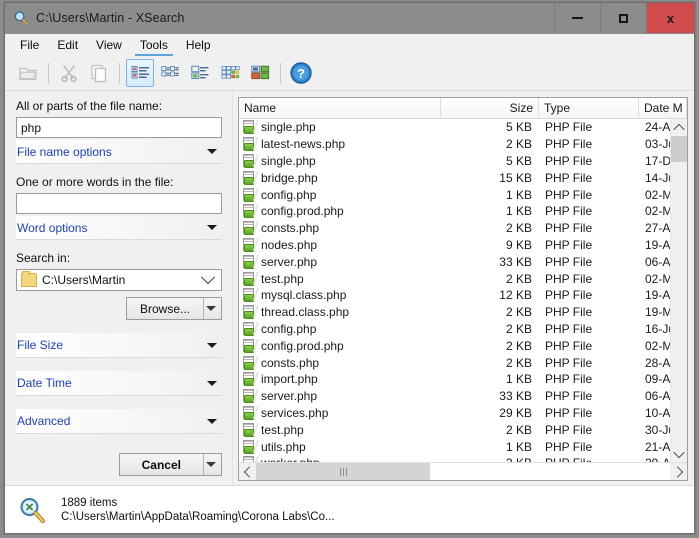 The image size is (699, 538). Describe the element at coordinates (119, 345) in the screenshot. I see `section-file-size: File Size` at that location.